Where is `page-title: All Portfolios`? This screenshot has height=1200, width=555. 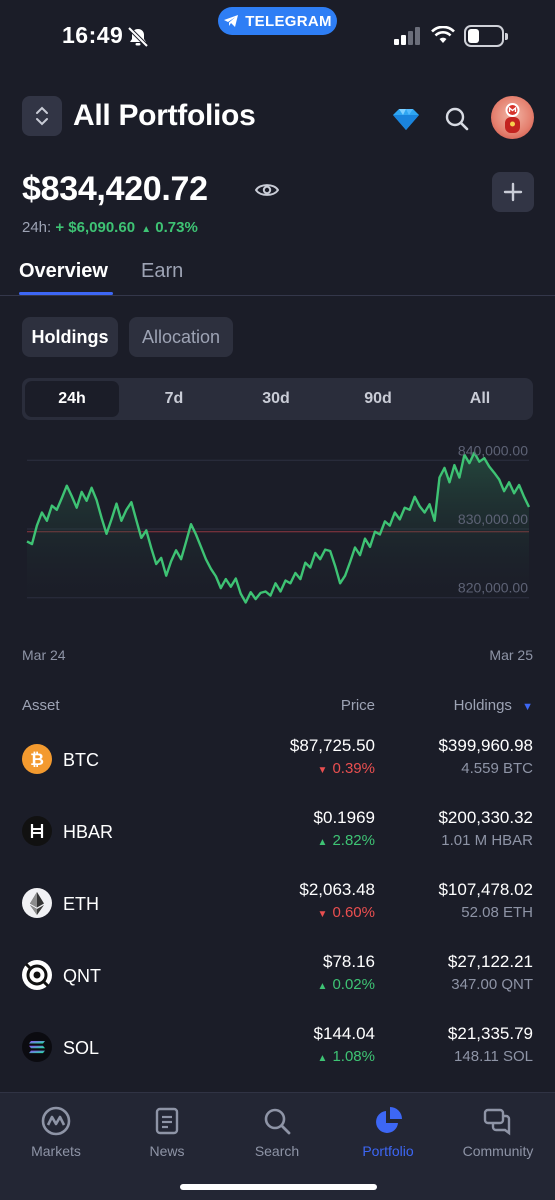 page-title: All Portfolios is located at coordinates (164, 115).